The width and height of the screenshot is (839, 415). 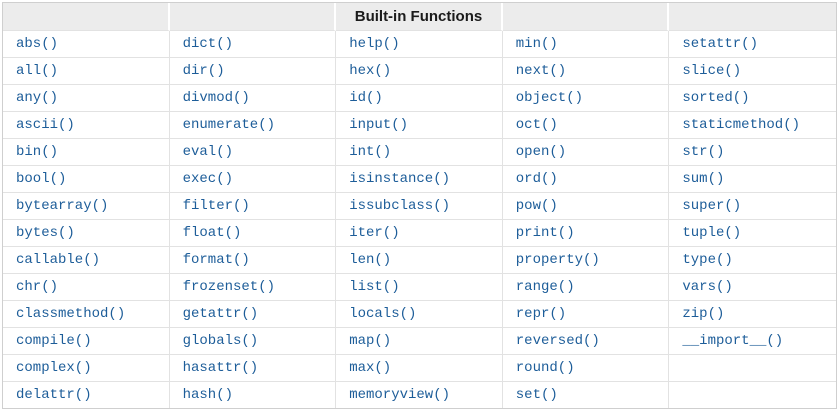 I want to click on table-cell: zip(), so click(x=752, y=314).